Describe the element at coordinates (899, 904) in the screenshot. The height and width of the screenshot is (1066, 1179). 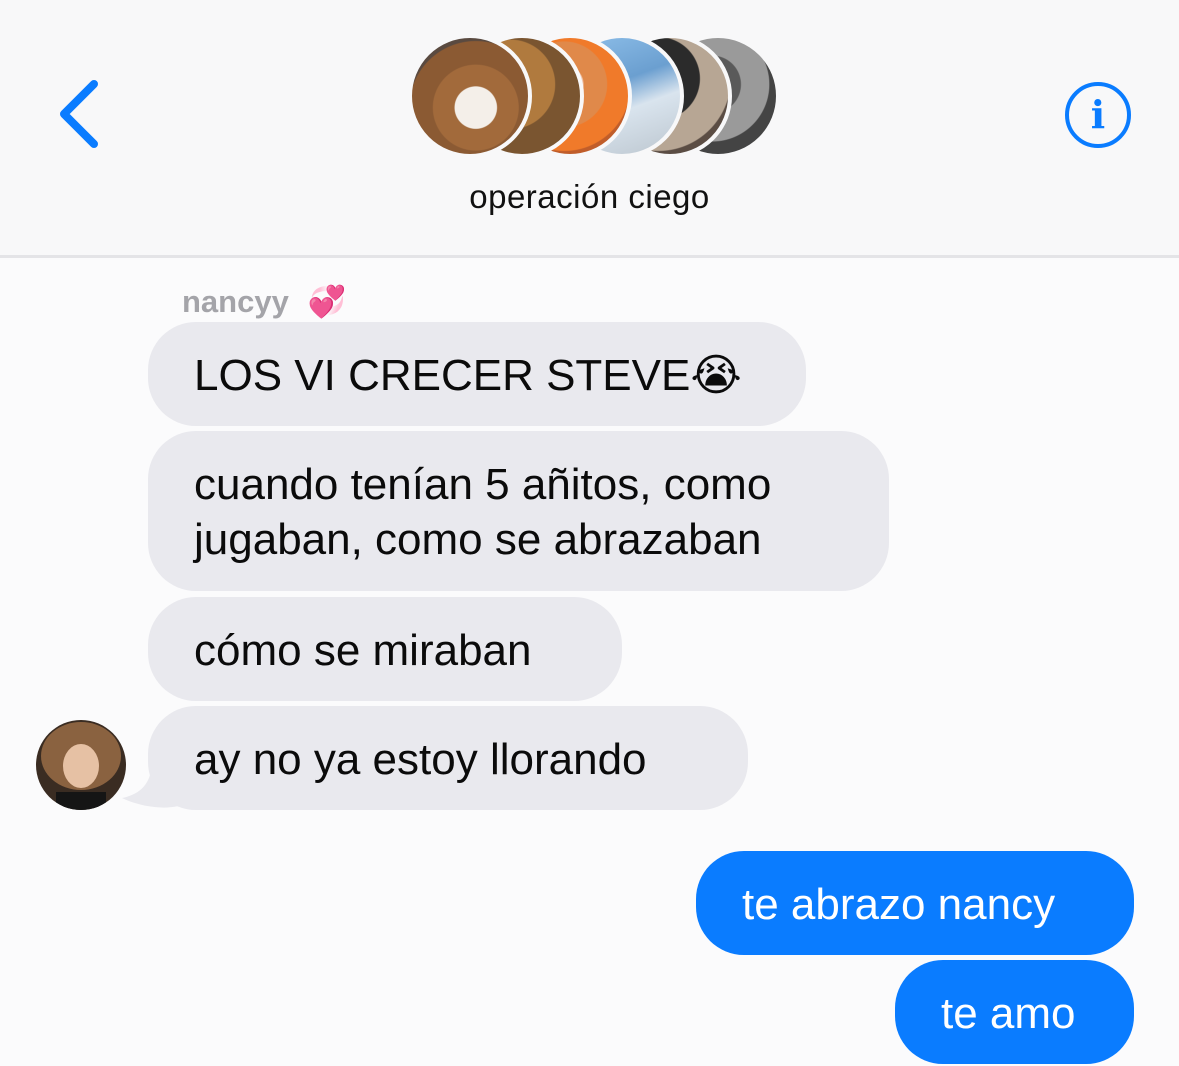
I see `message-text: te abrazo nancy` at that location.